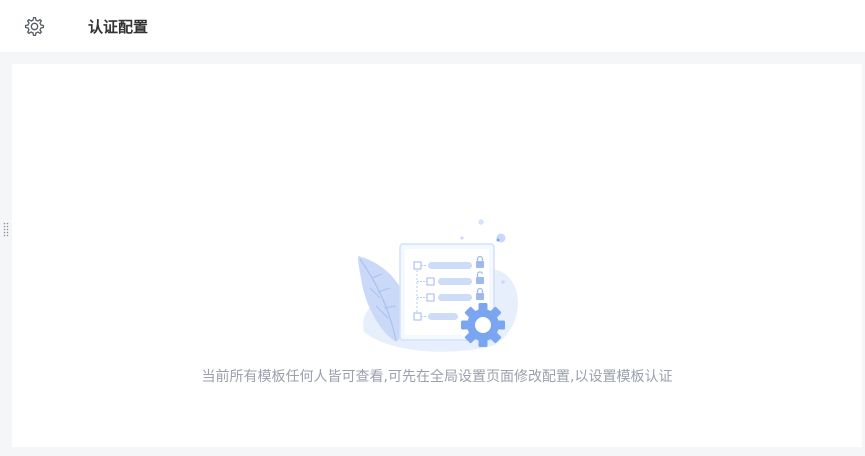  I want to click on empty-state-message: 当前所有模板任何人皆可查看,可先在全局设置页面修改配置,以设置模板认证, so click(437, 377).